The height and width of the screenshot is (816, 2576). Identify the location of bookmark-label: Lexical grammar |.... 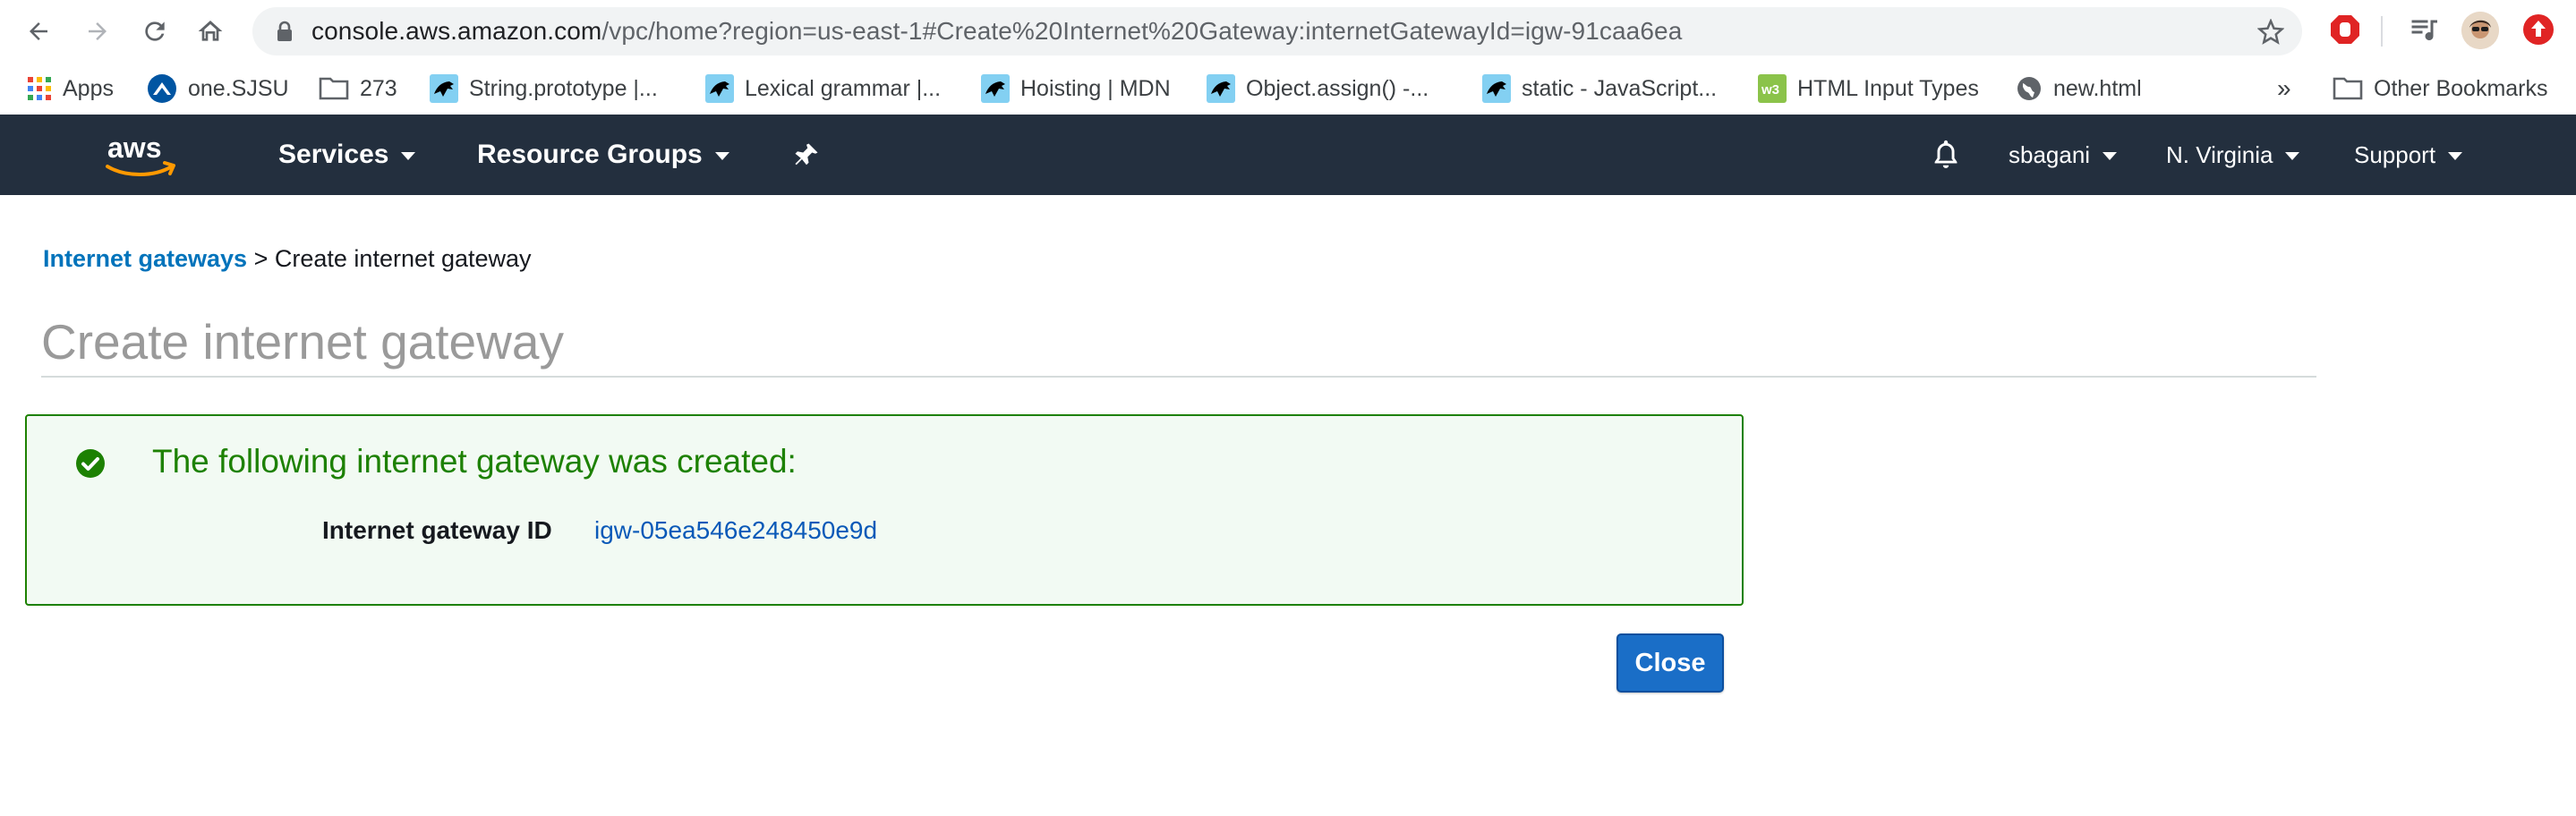
(843, 88).